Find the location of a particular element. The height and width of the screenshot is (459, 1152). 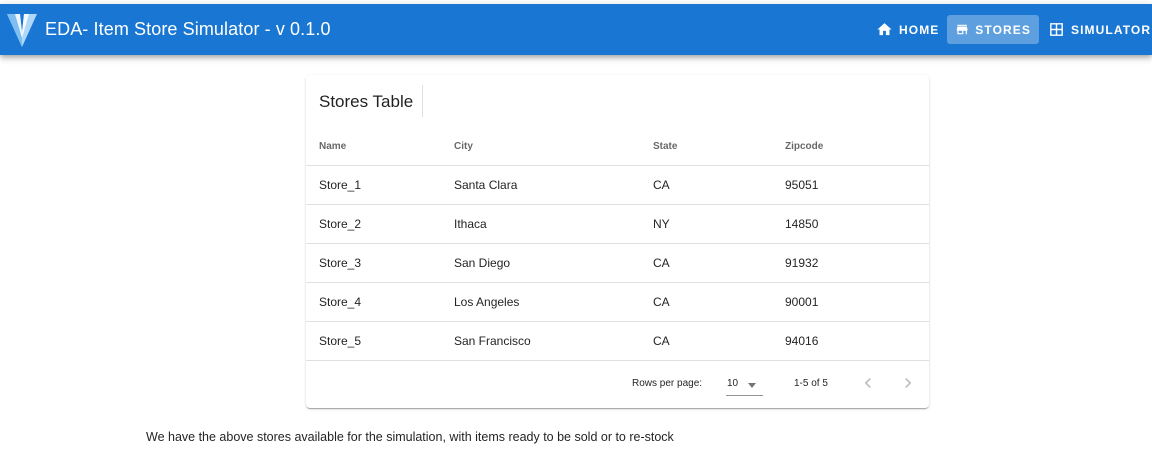

column-header-city: City is located at coordinates (463, 146).